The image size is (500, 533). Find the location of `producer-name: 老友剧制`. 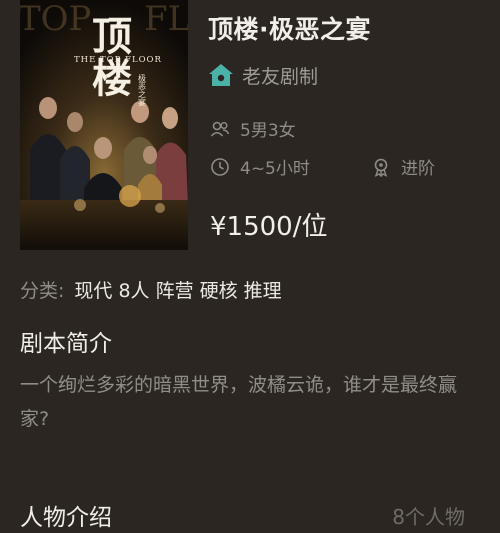

producer-name: 老友剧制 is located at coordinates (280, 76).